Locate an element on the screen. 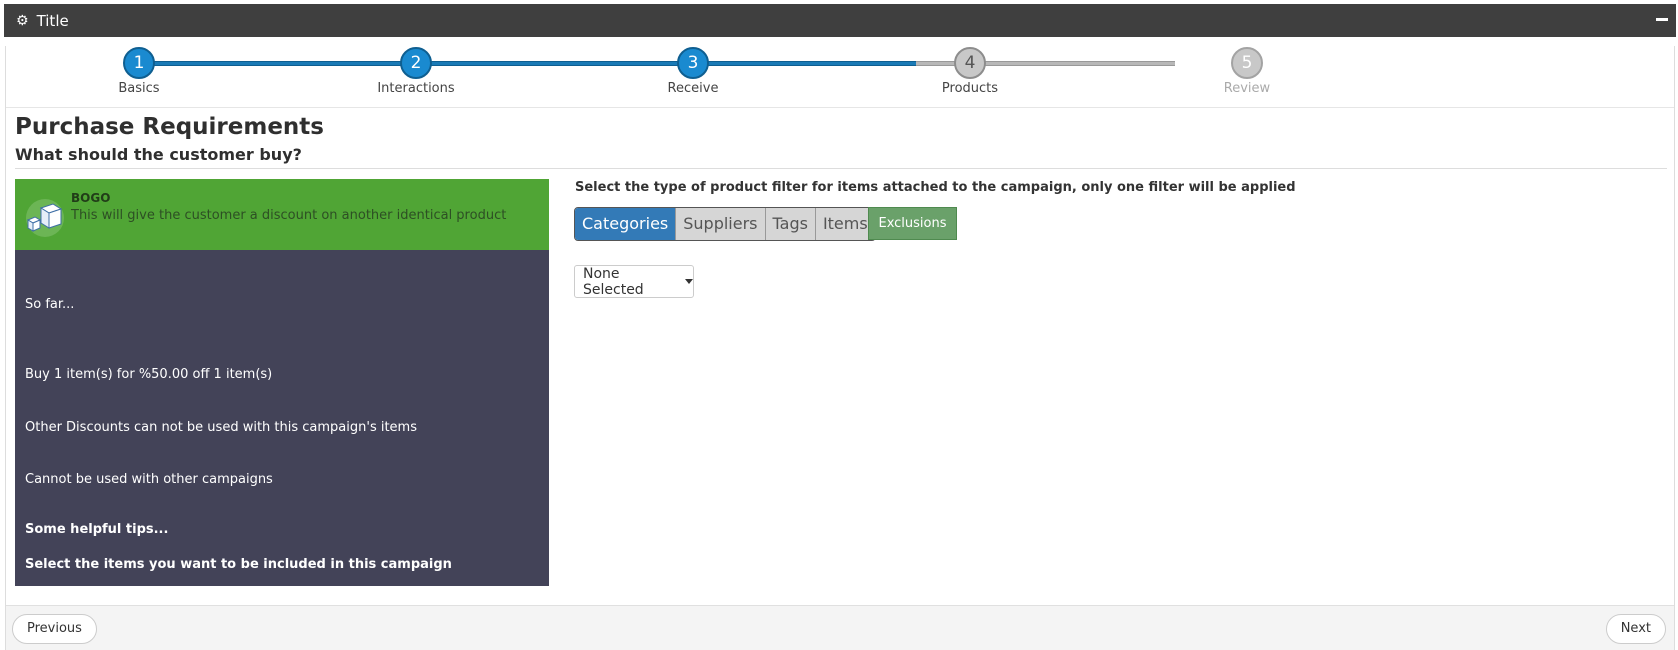 This screenshot has width=1678, height=650. previous-button: Previous is located at coordinates (54, 629).